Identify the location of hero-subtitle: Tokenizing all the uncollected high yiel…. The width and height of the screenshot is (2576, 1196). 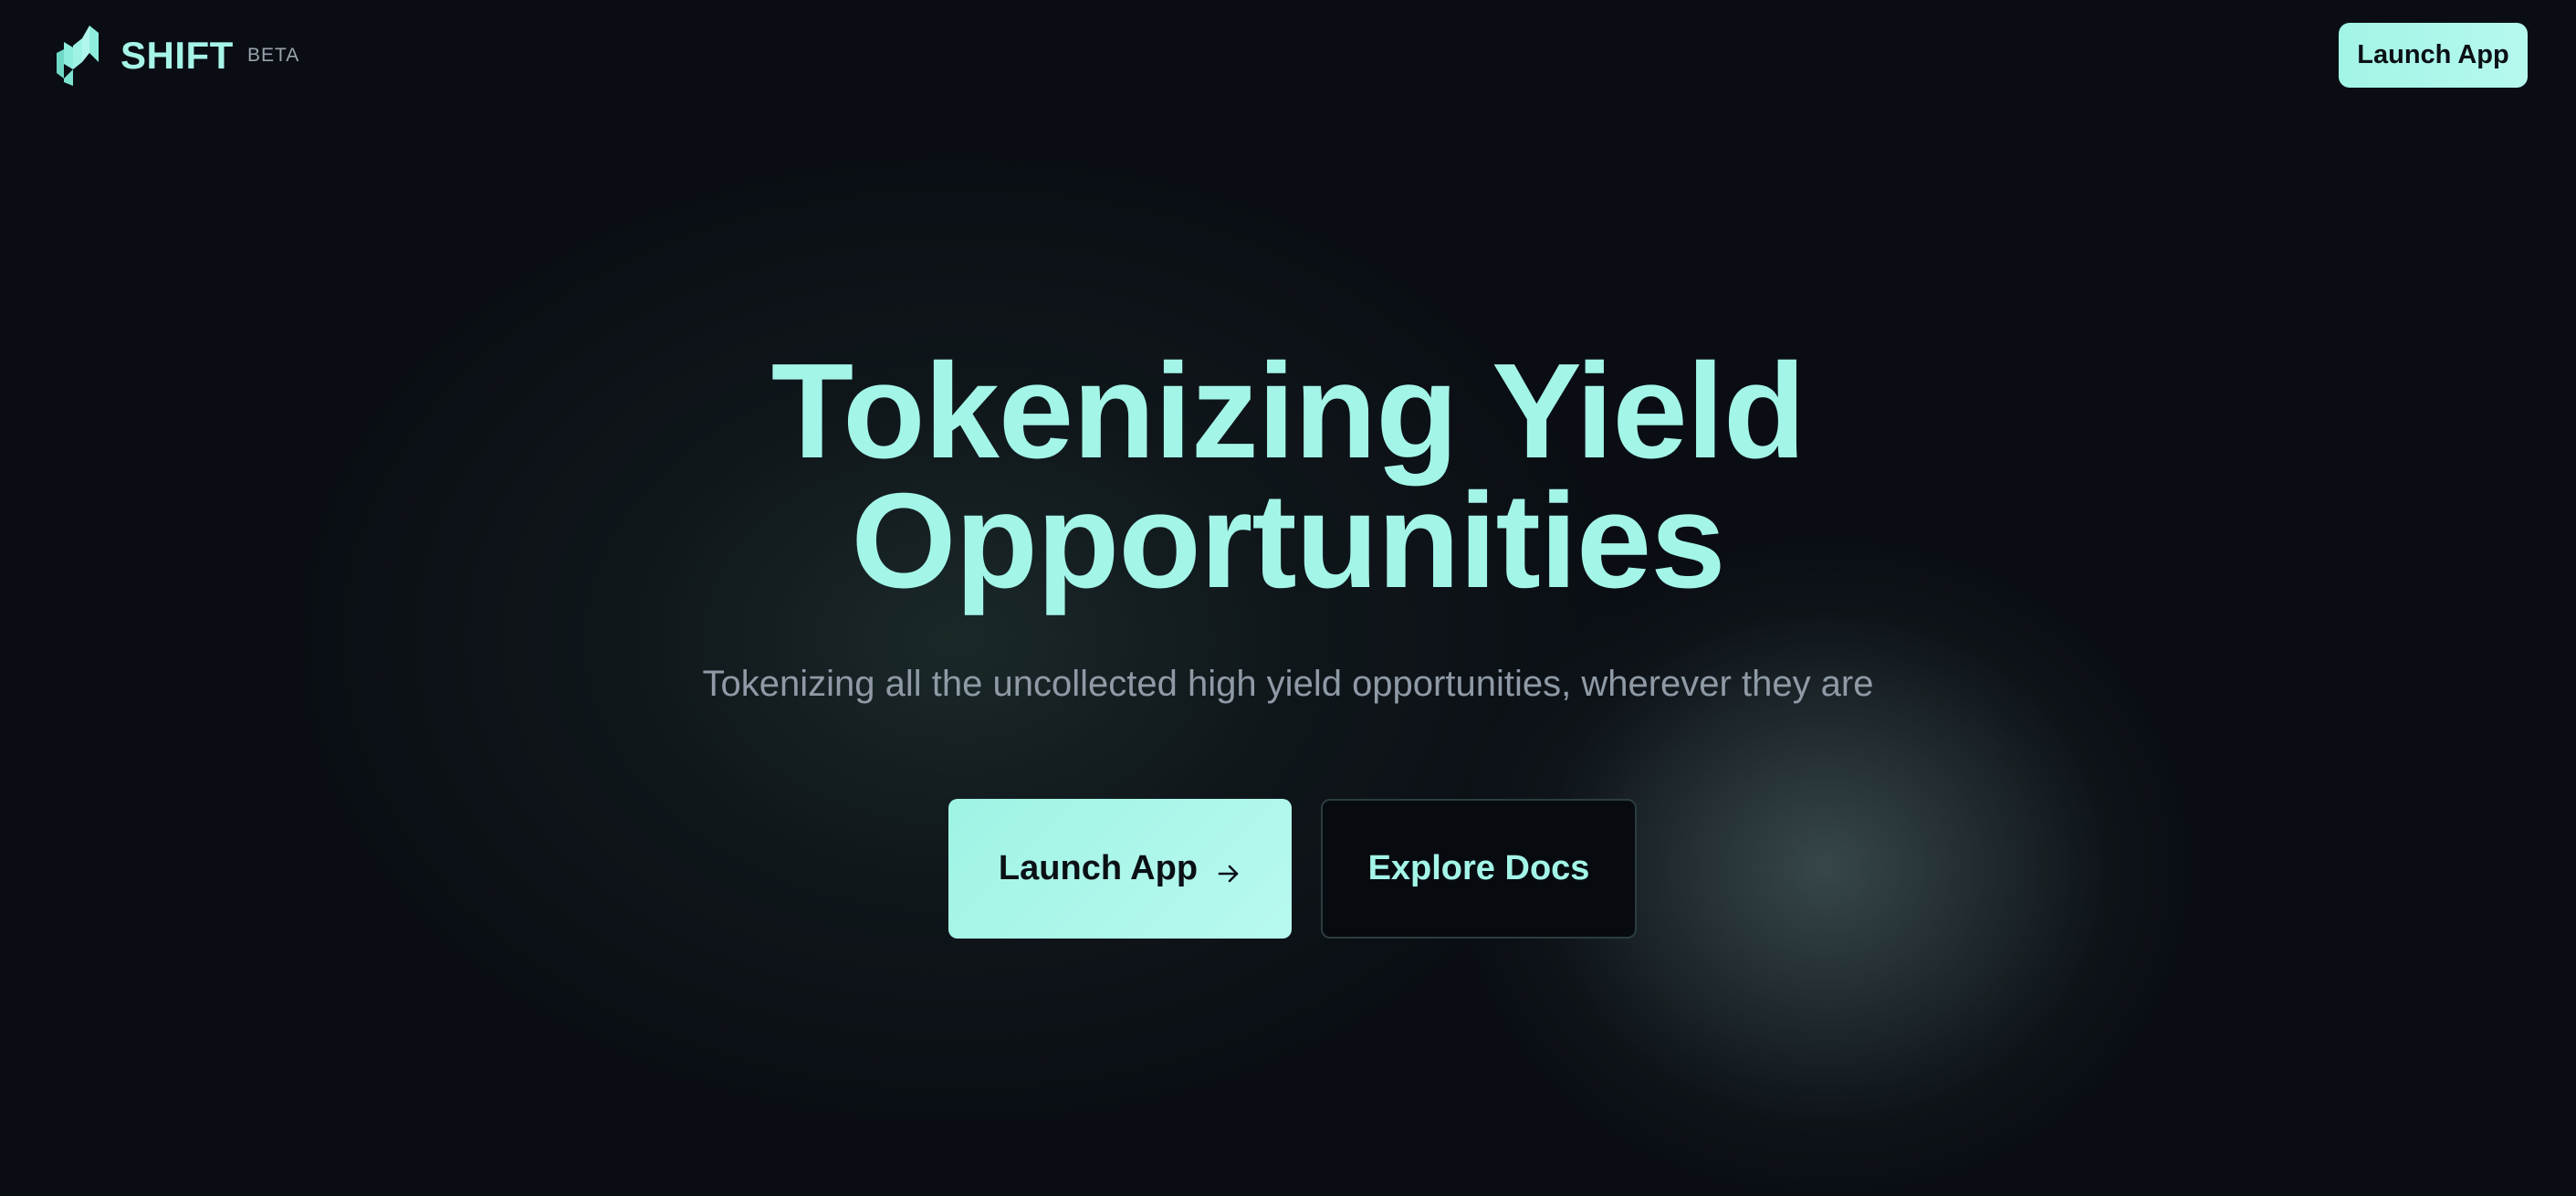
(1288, 684).